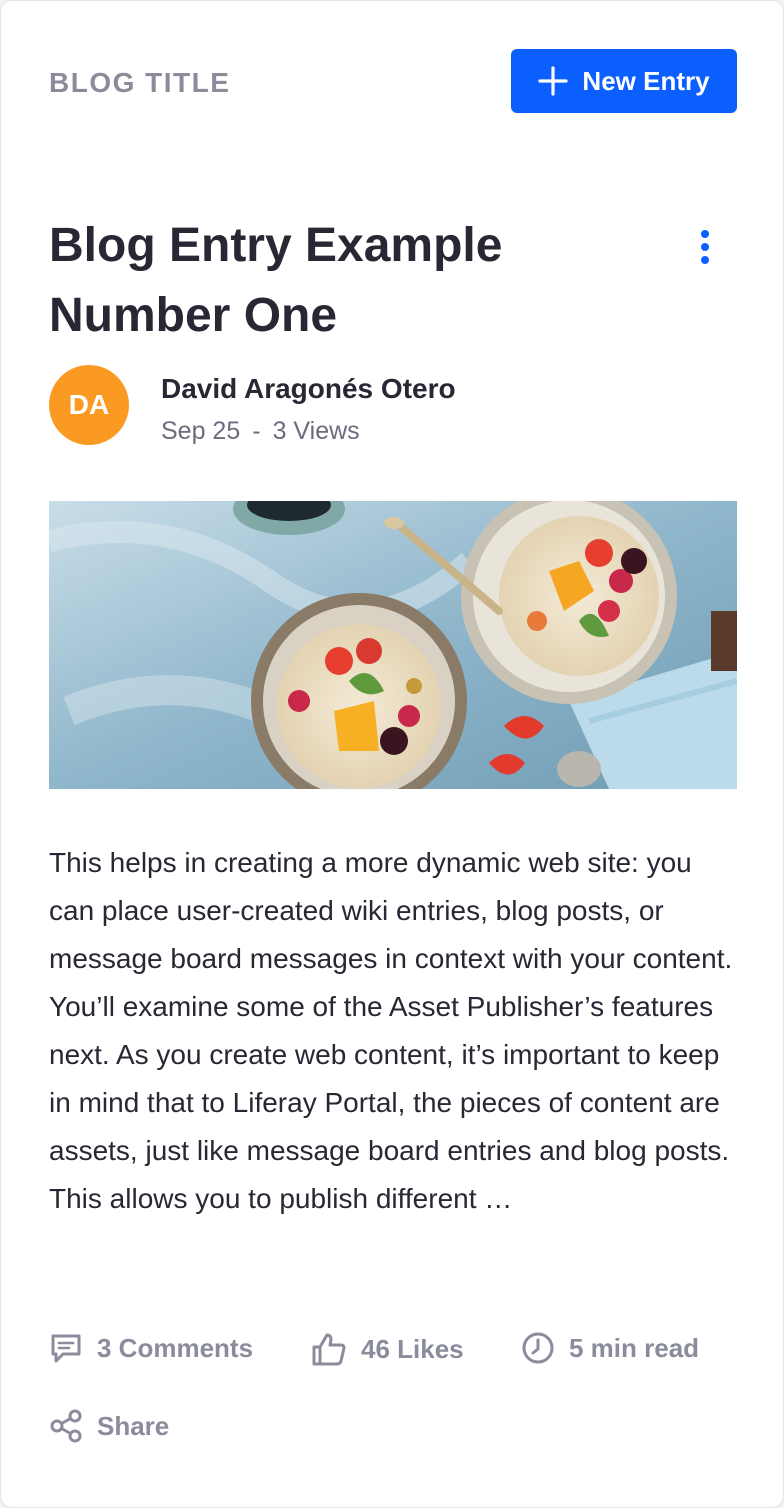 This screenshot has height=1508, width=784. I want to click on share-icon, so click(66, 1426).